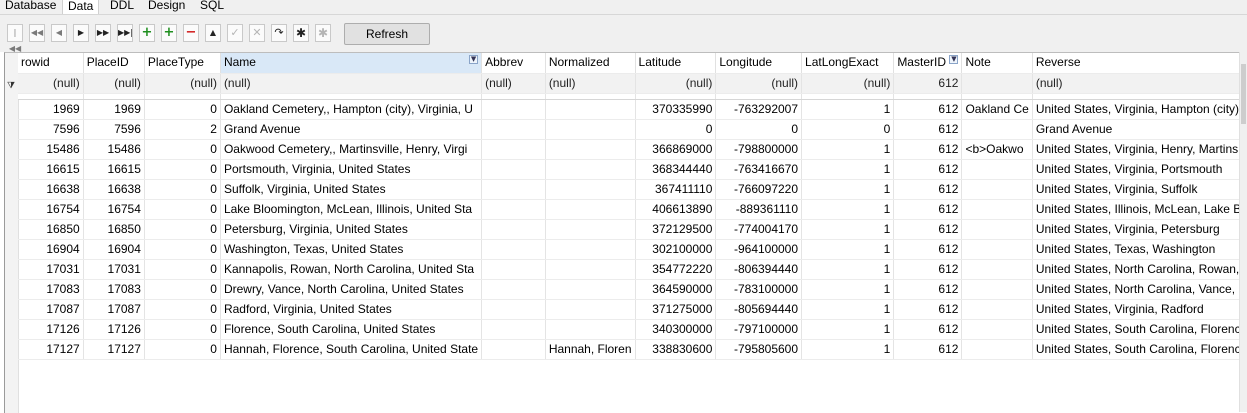 This screenshot has width=1247, height=413. I want to click on cell-longitude: -964100000, so click(759, 249).